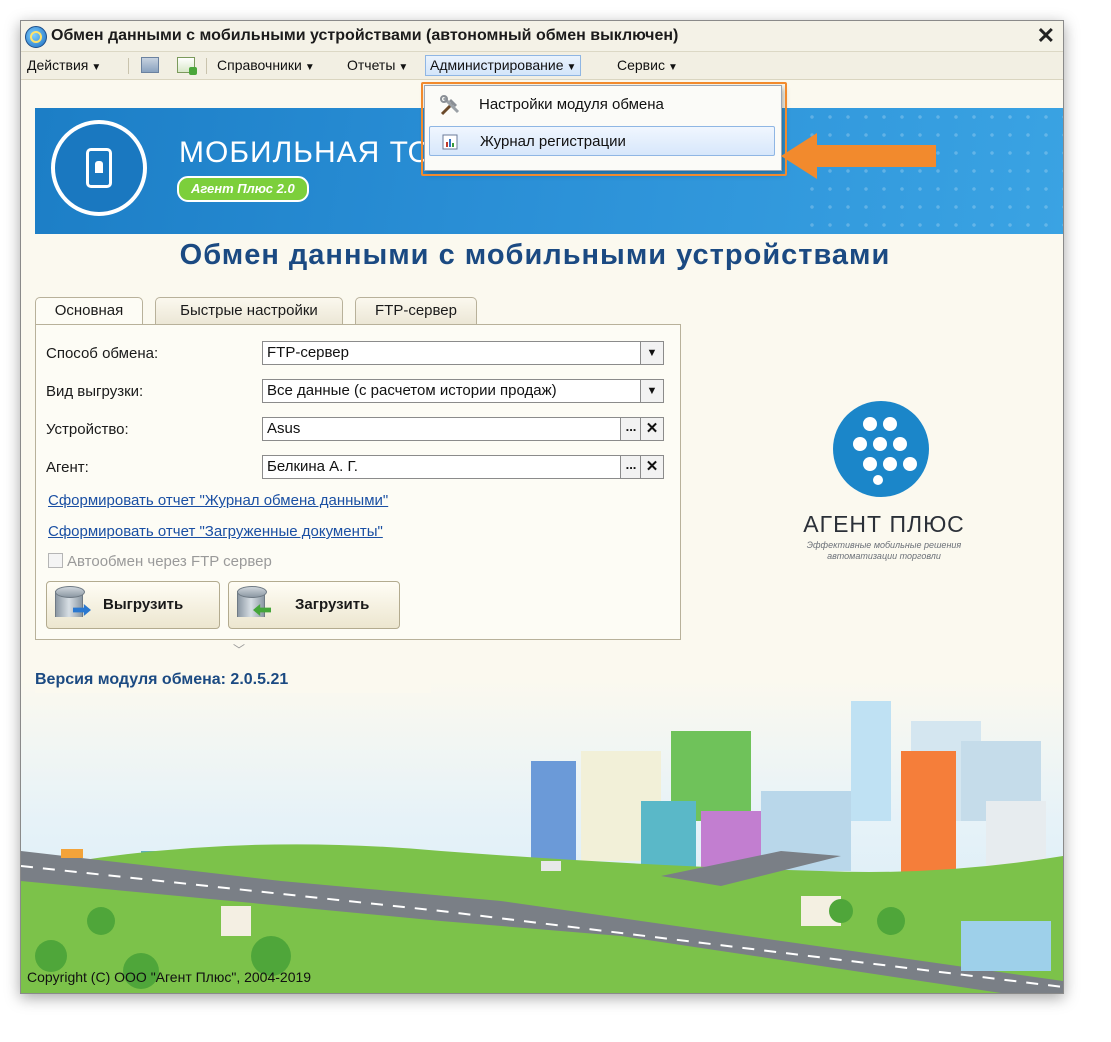 Image resolution: width=1111 pixels, height=1042 pixels. I want to click on logo-tagline-line1: Эффективные мобильные решения, so click(884, 545).